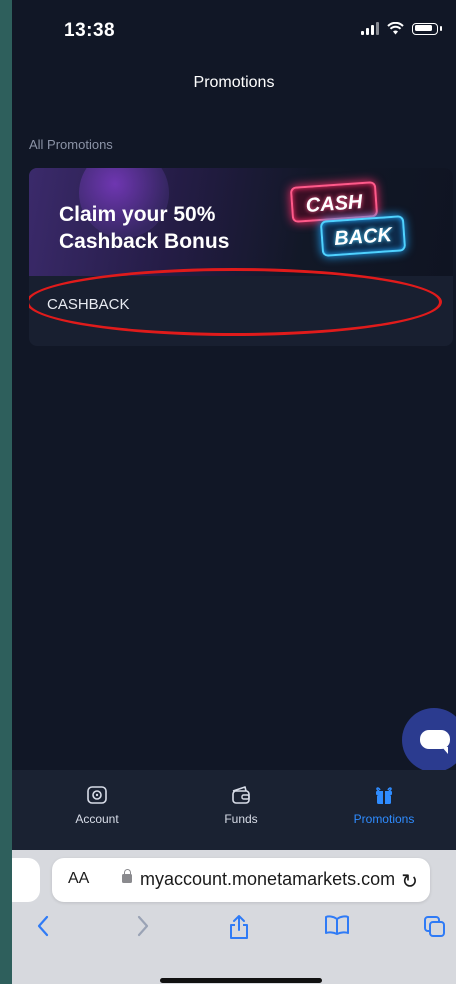 The height and width of the screenshot is (984, 456). What do you see at coordinates (409, 881) in the screenshot?
I see `reload-icon: ↻` at bounding box center [409, 881].